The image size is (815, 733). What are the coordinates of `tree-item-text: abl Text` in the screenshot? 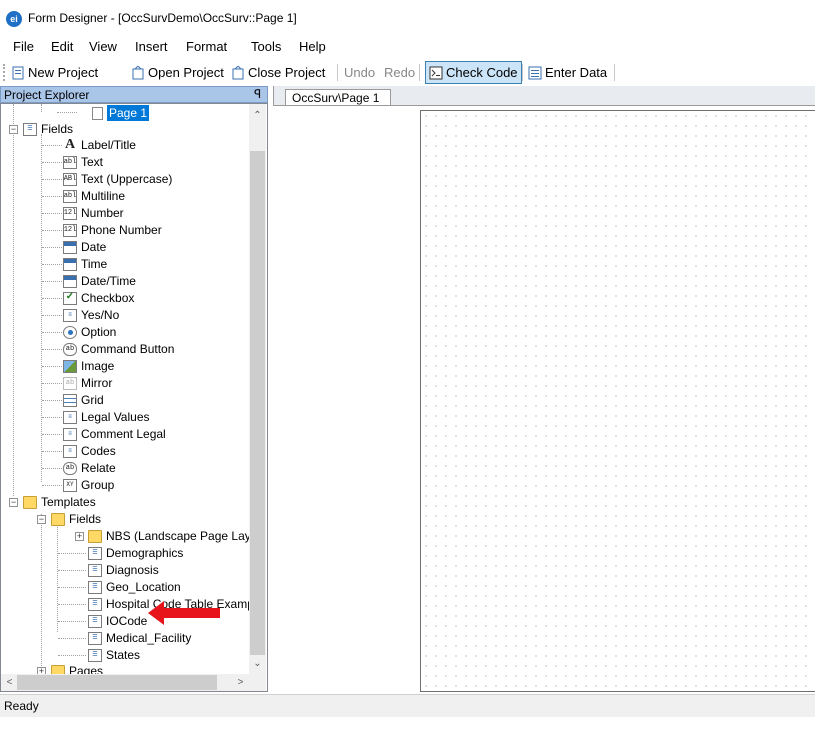 It's located at (83, 162).